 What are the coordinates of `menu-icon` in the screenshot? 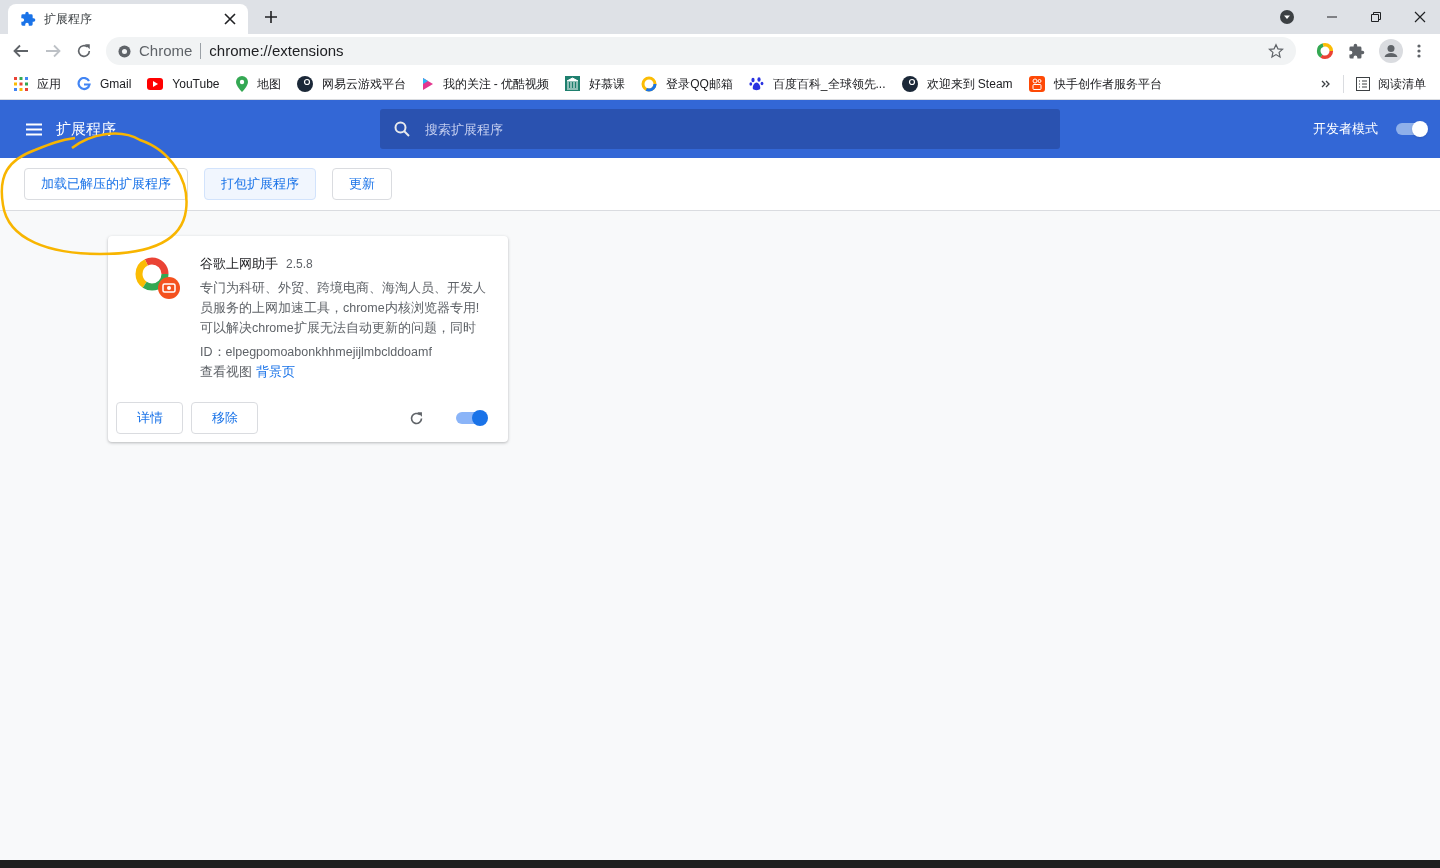 It's located at (34, 129).